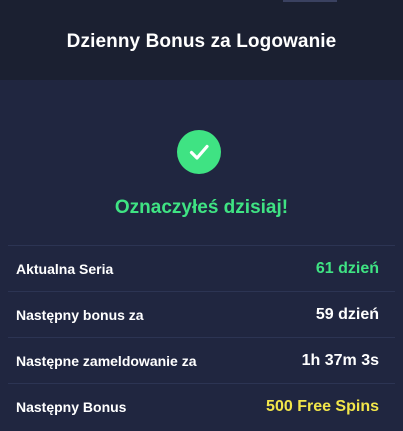 This screenshot has height=431, width=403. I want to click on row-current-streak: Aktualna Seria 61 dzień, so click(201, 268).